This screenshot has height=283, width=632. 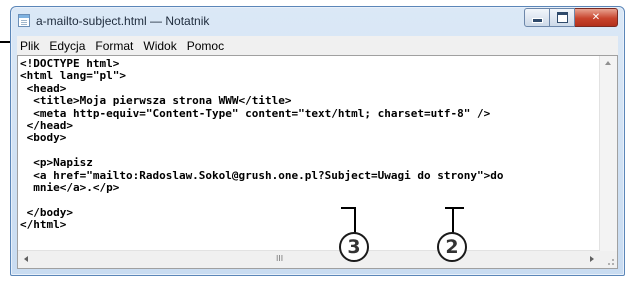 I want to click on minimize-icon, so click(x=537, y=20).